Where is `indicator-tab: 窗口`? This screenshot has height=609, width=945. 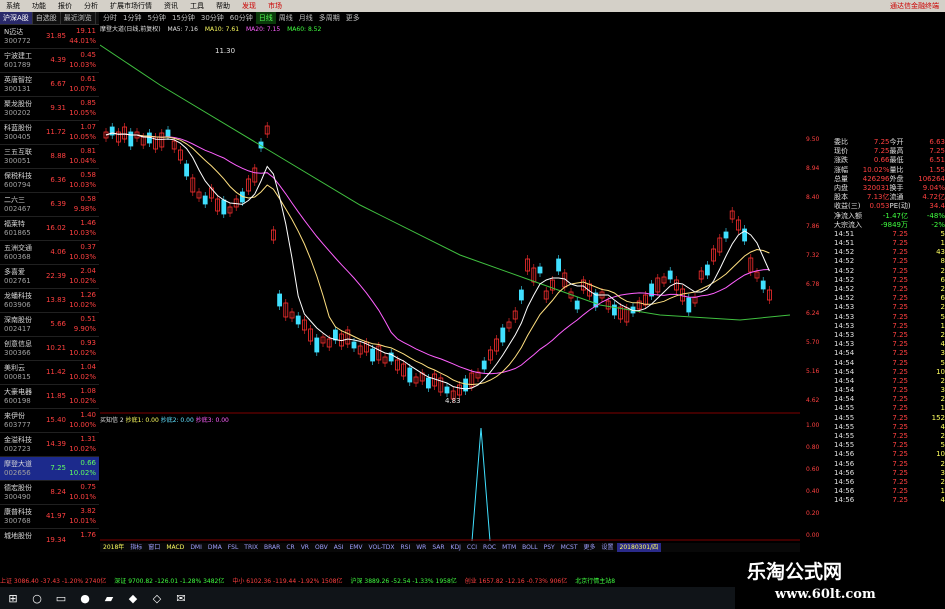 indicator-tab: 窗口 is located at coordinates (154, 547).